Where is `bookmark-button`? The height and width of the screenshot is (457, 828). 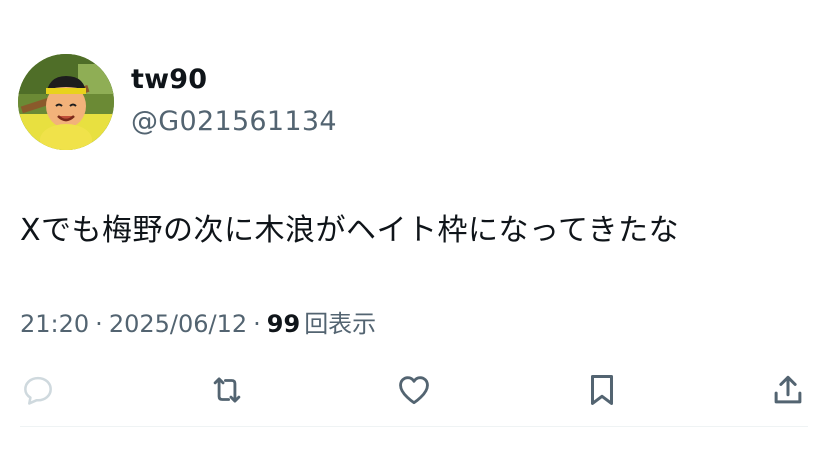
bookmark-button is located at coordinates (602, 390).